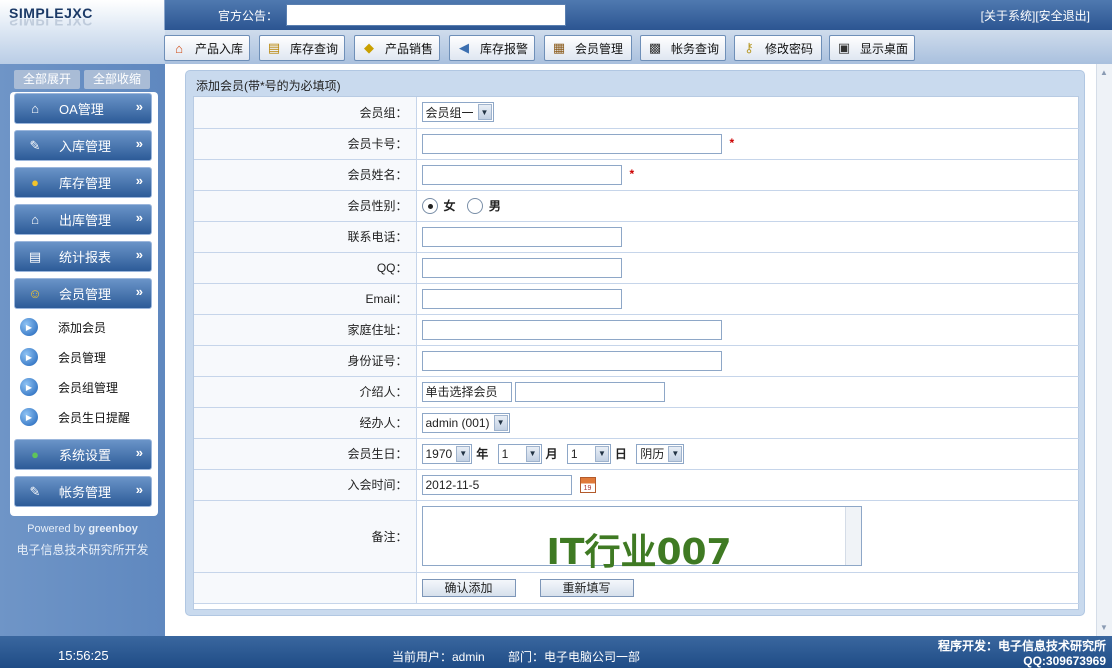 Image resolution: width=1112 pixels, height=668 pixels. I want to click on sidebar-subitem-member-group: ▶ 会员组管理, so click(69, 387).